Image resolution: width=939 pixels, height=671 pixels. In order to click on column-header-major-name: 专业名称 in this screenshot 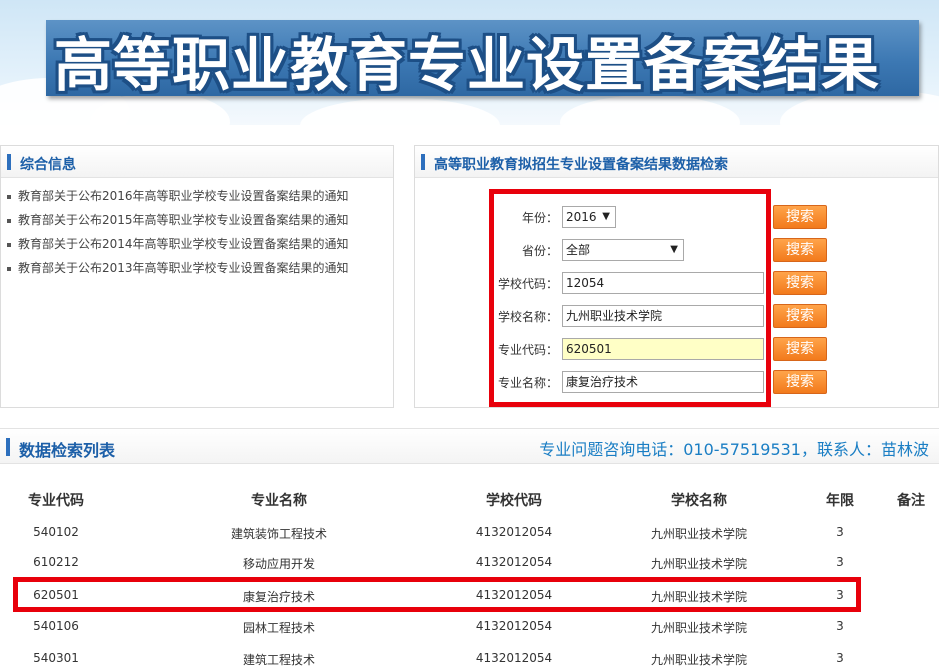, I will do `click(279, 501)`.